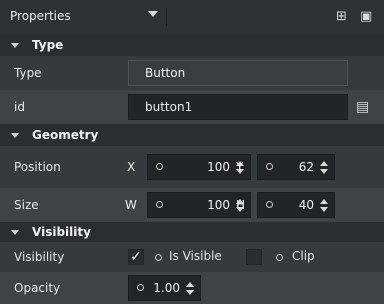 This screenshot has height=304, width=384. I want to click on y-spinbox: 62, so click(296, 167).